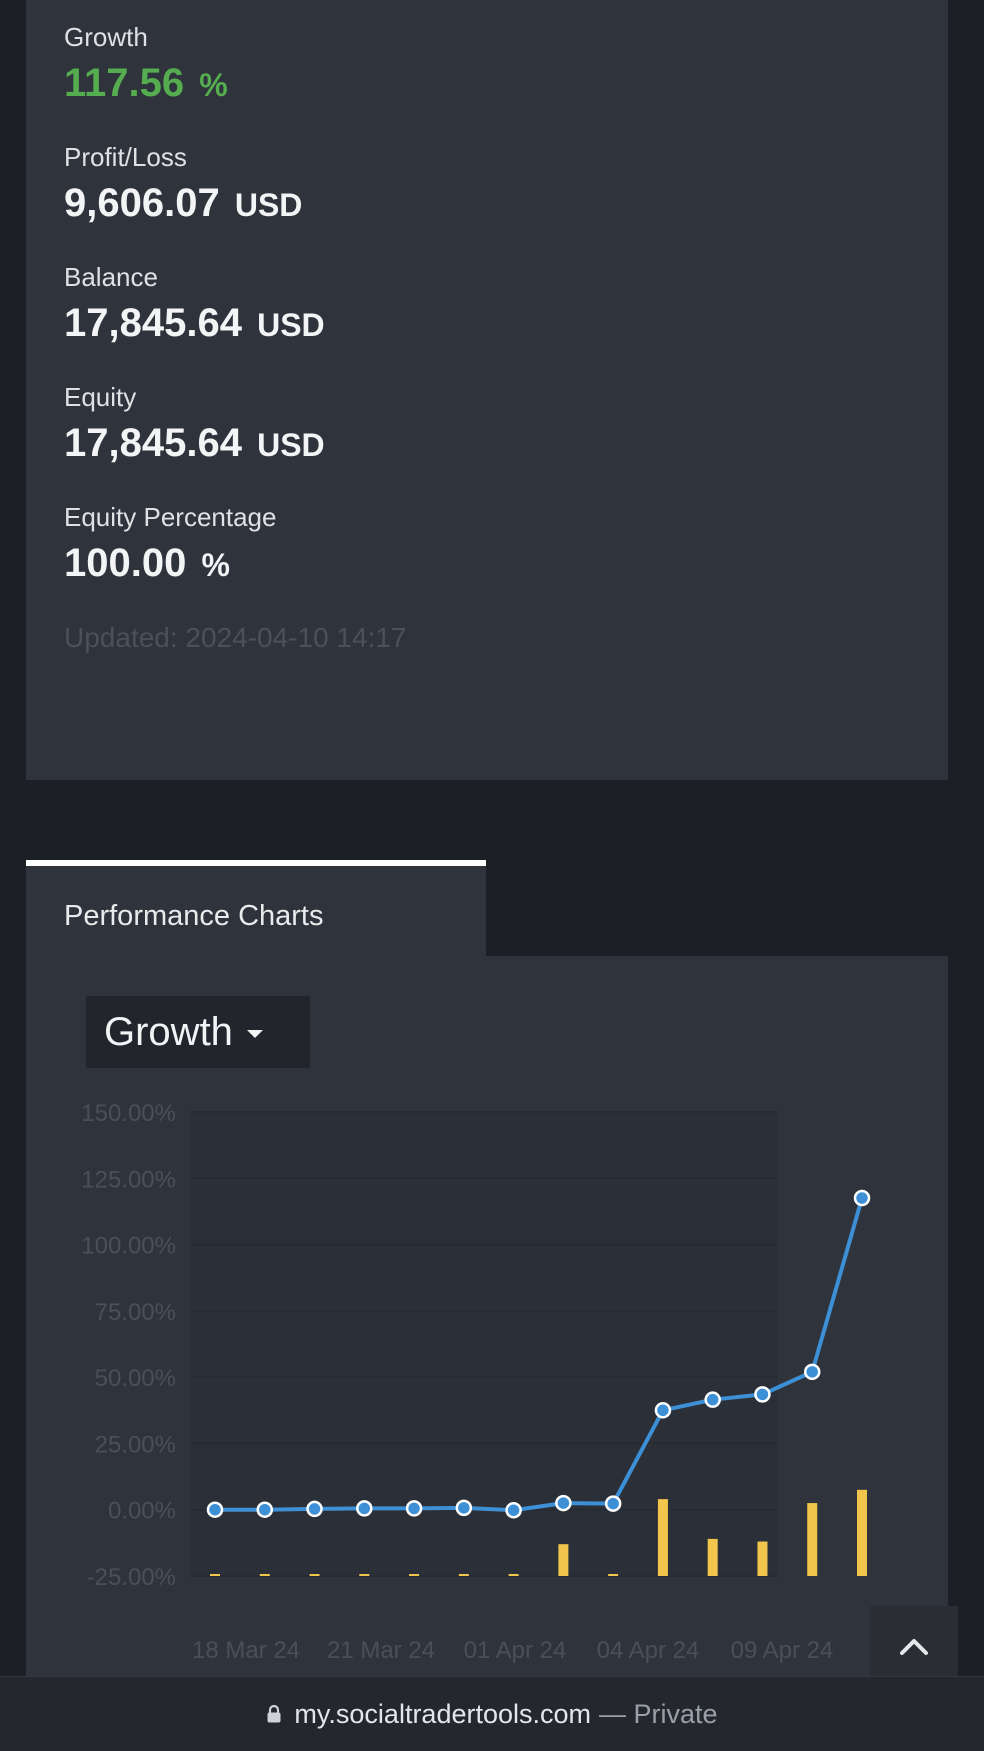 The image size is (984, 1751). What do you see at coordinates (648, 1650) in the screenshot?
I see `x-tick-label: 04 Apr 24` at bounding box center [648, 1650].